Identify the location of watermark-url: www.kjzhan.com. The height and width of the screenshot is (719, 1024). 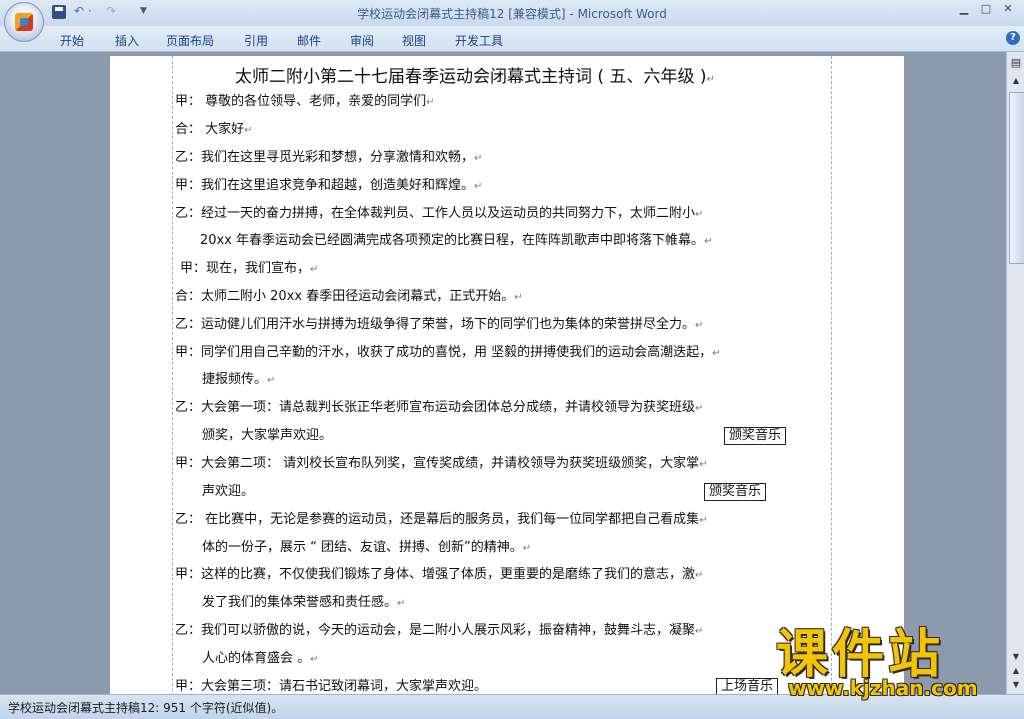
(883, 688).